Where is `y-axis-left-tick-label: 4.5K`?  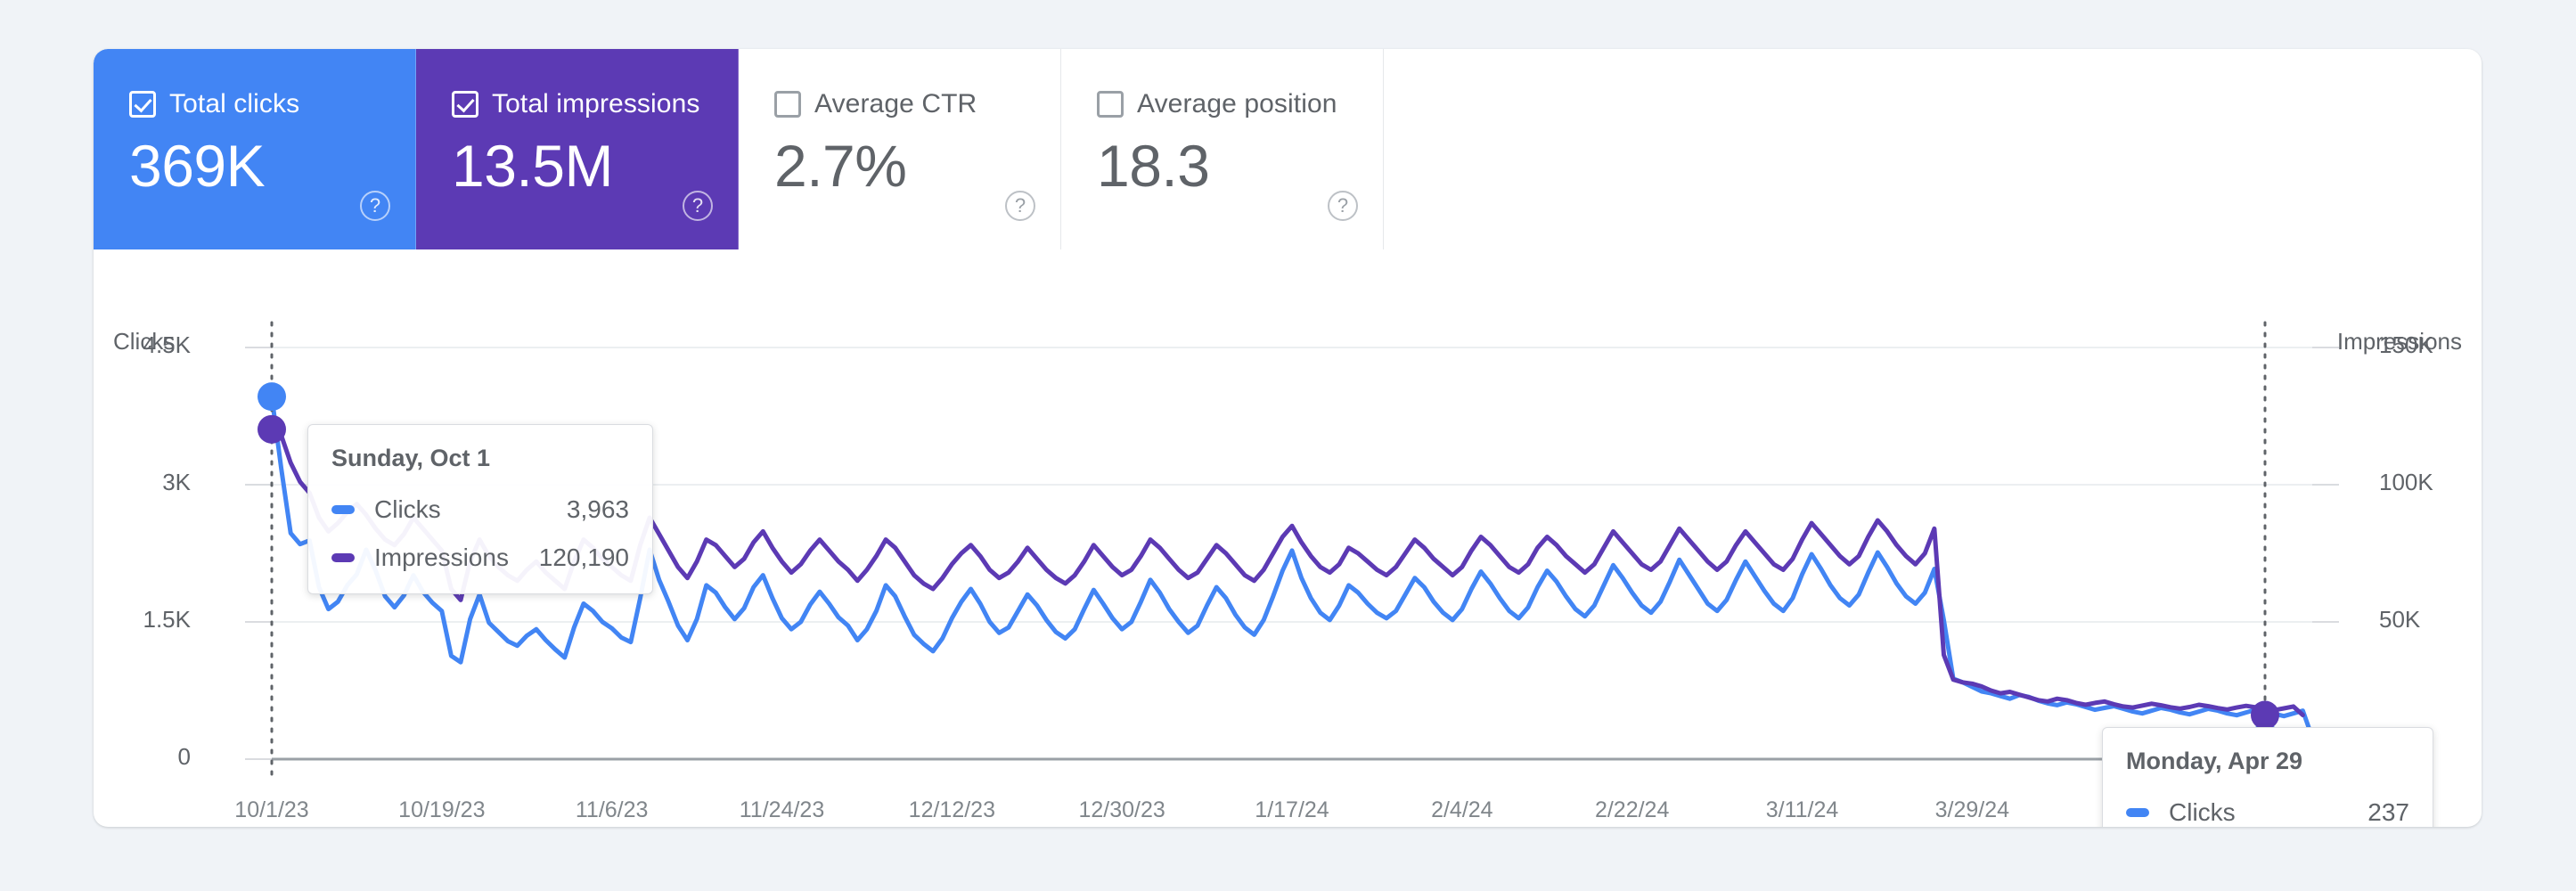 y-axis-left-tick-label: 4.5K is located at coordinates (167, 344).